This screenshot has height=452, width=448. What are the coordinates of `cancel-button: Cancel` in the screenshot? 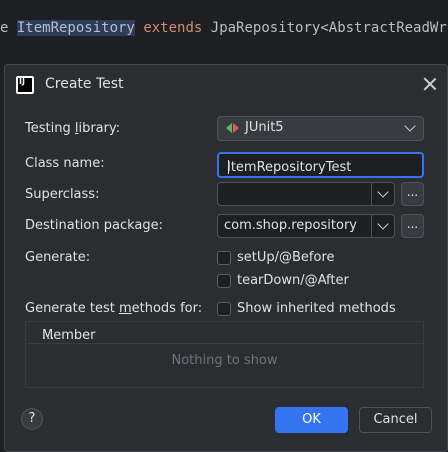 It's located at (395, 420).